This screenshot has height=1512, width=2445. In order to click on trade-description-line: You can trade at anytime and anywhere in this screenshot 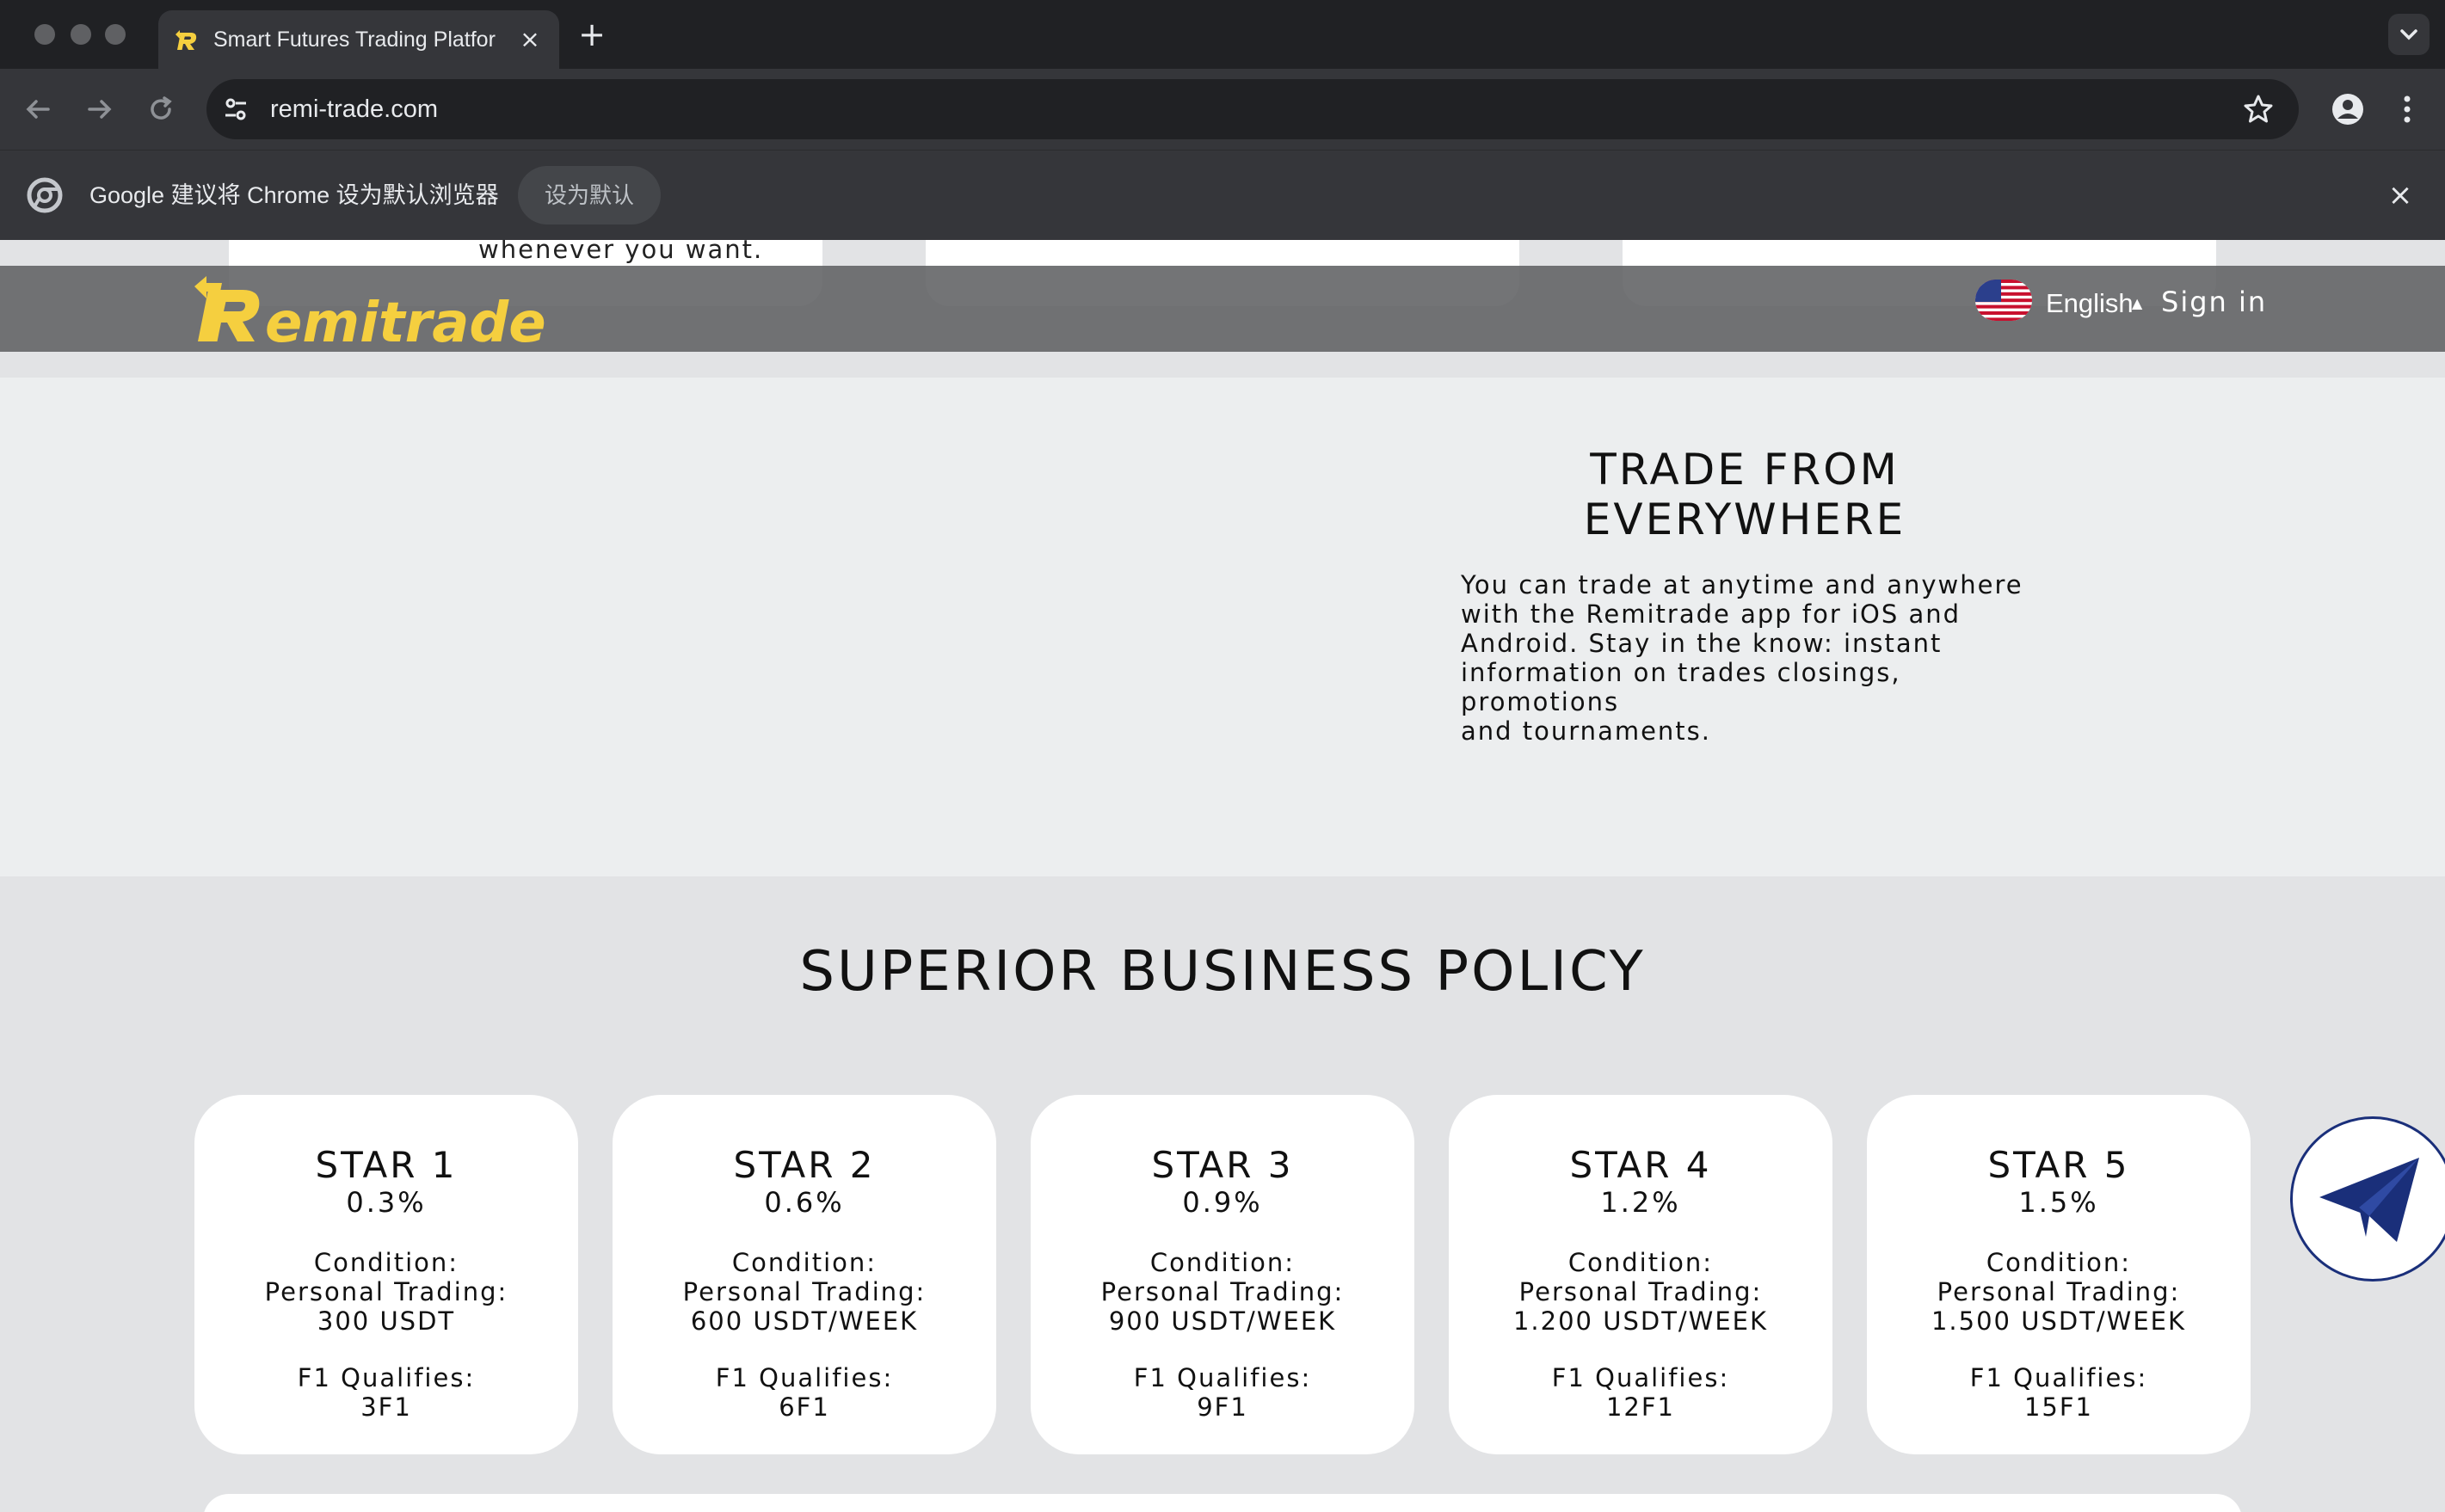, I will do `click(1742, 585)`.